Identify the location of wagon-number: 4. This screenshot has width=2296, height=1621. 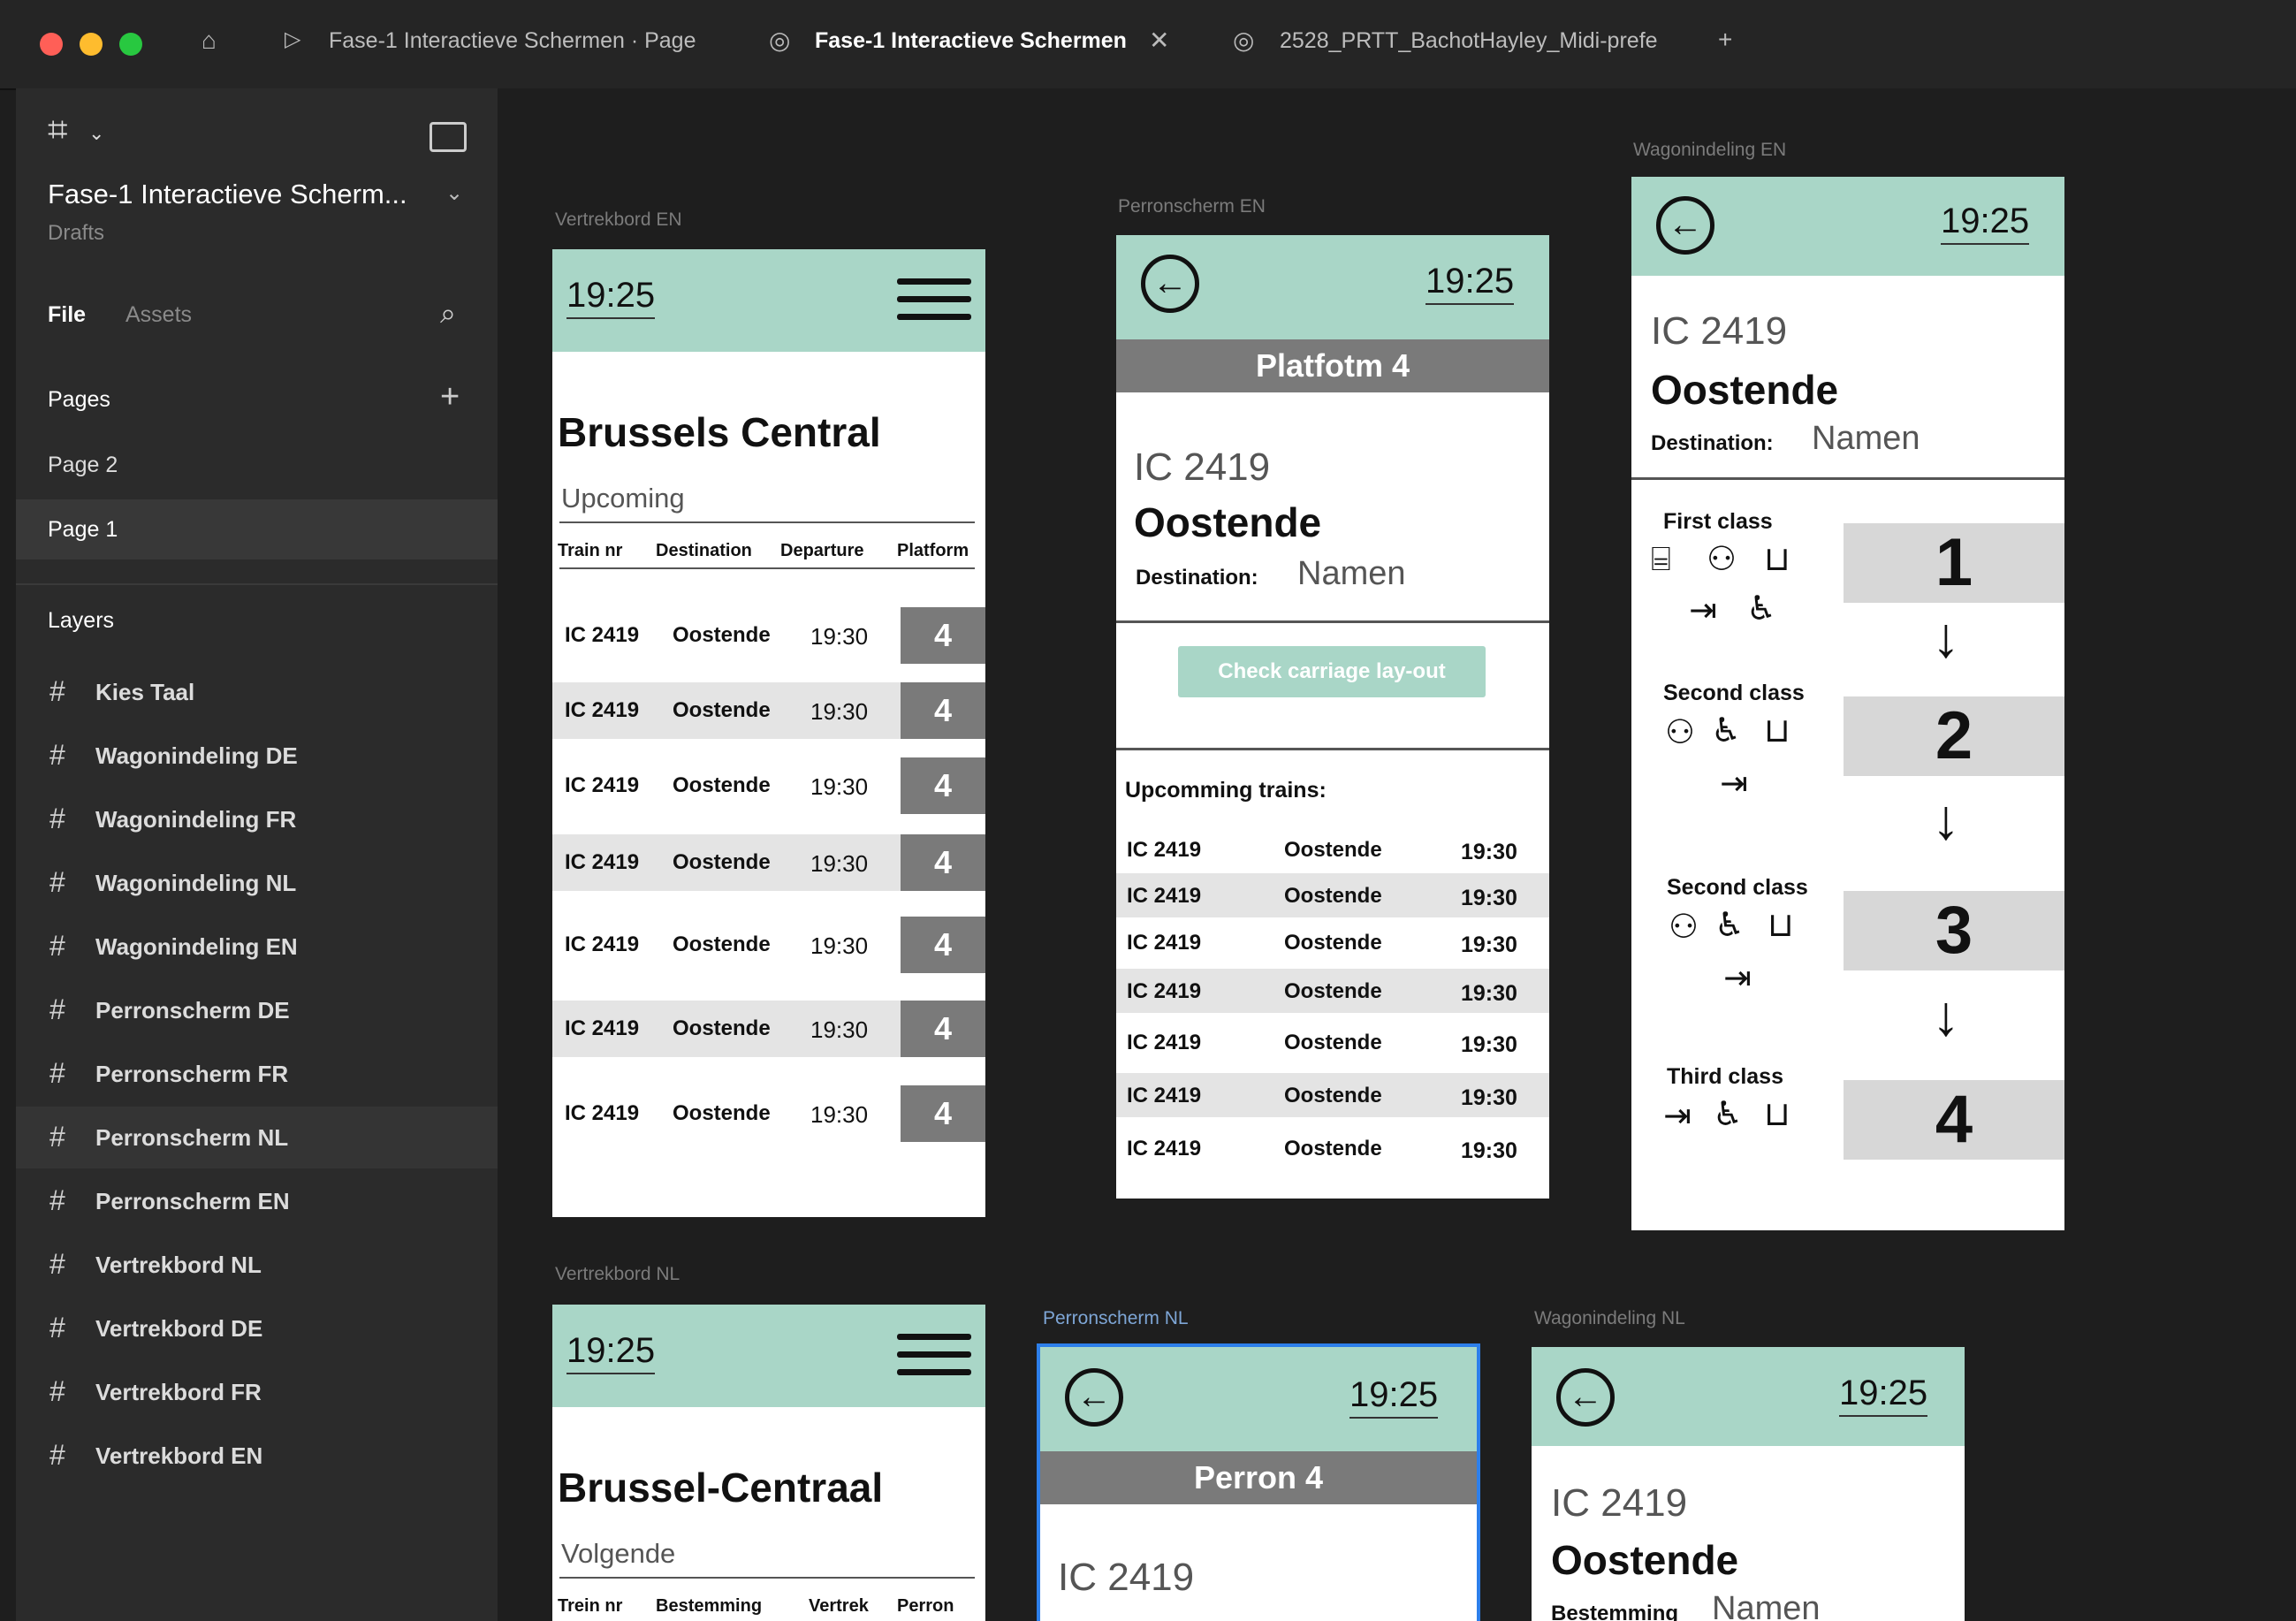
(1954, 1120).